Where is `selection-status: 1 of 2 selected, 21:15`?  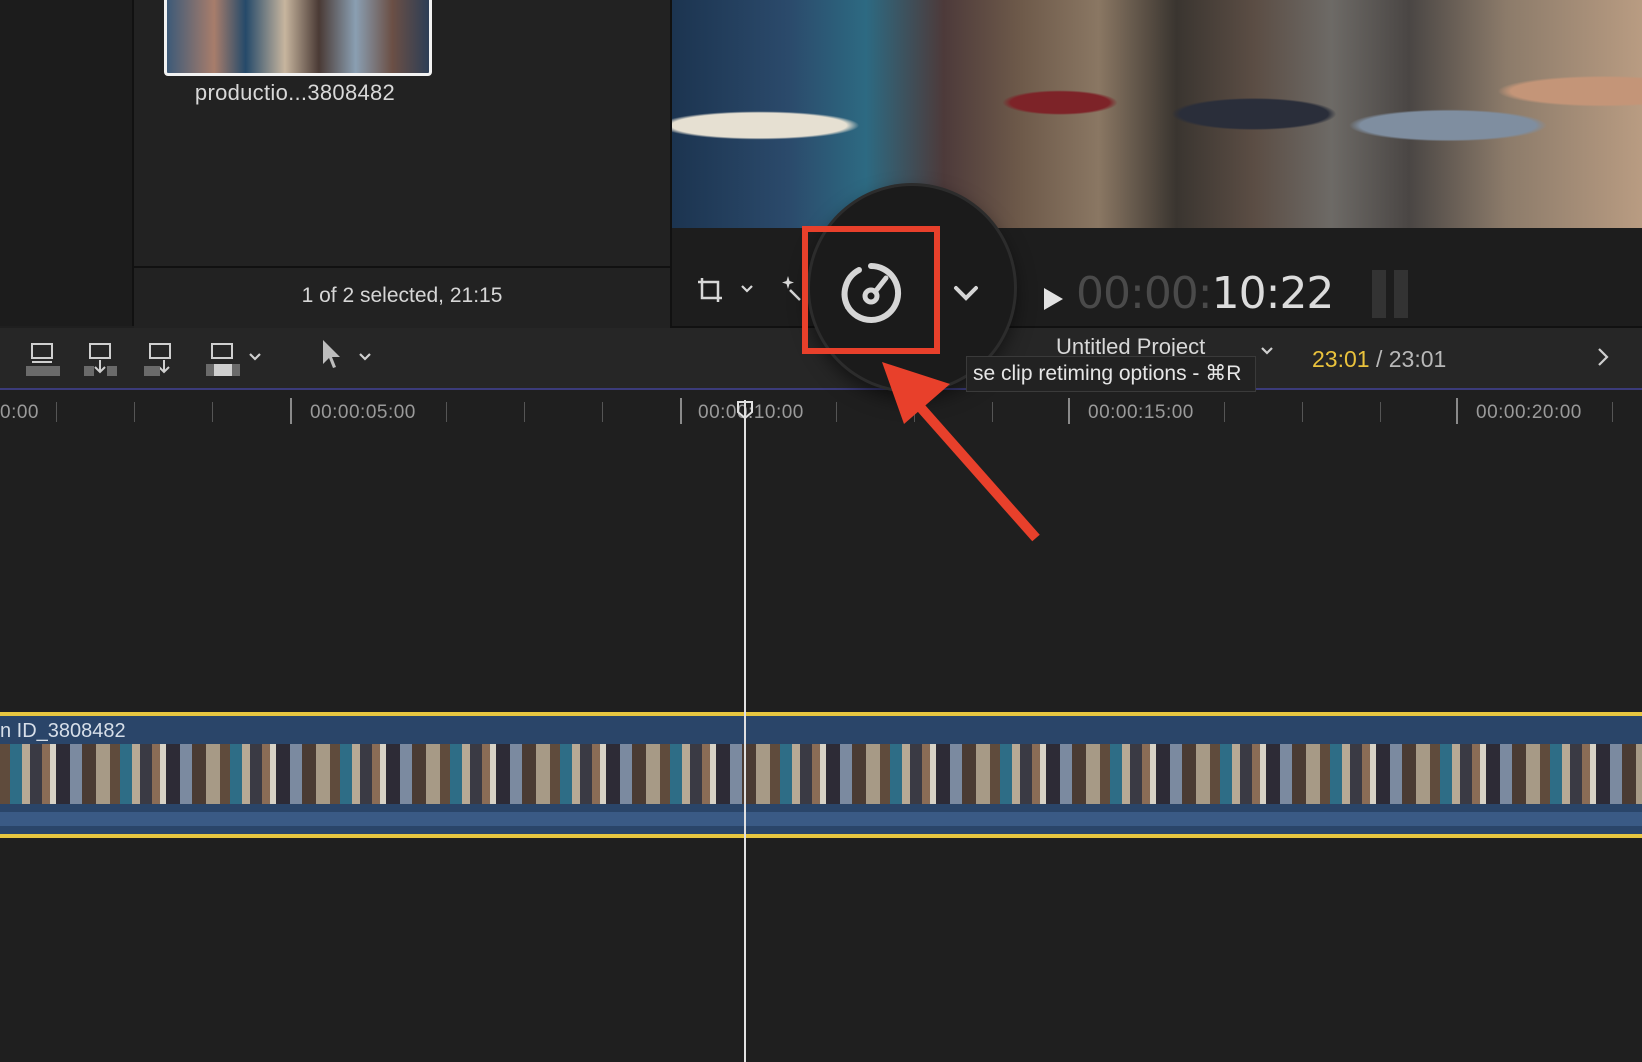
selection-status: 1 of 2 selected, 21:15 is located at coordinates (402, 295).